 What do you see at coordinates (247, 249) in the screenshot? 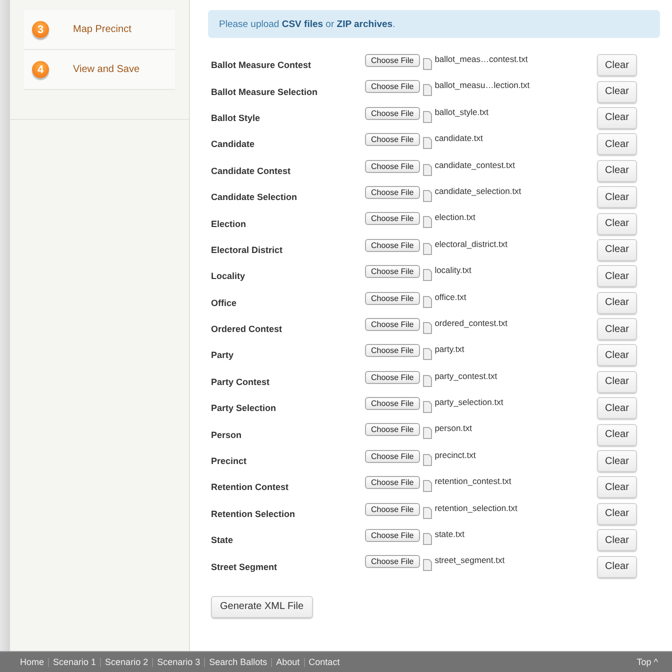
I see `file-type-label: Electoral District` at bounding box center [247, 249].